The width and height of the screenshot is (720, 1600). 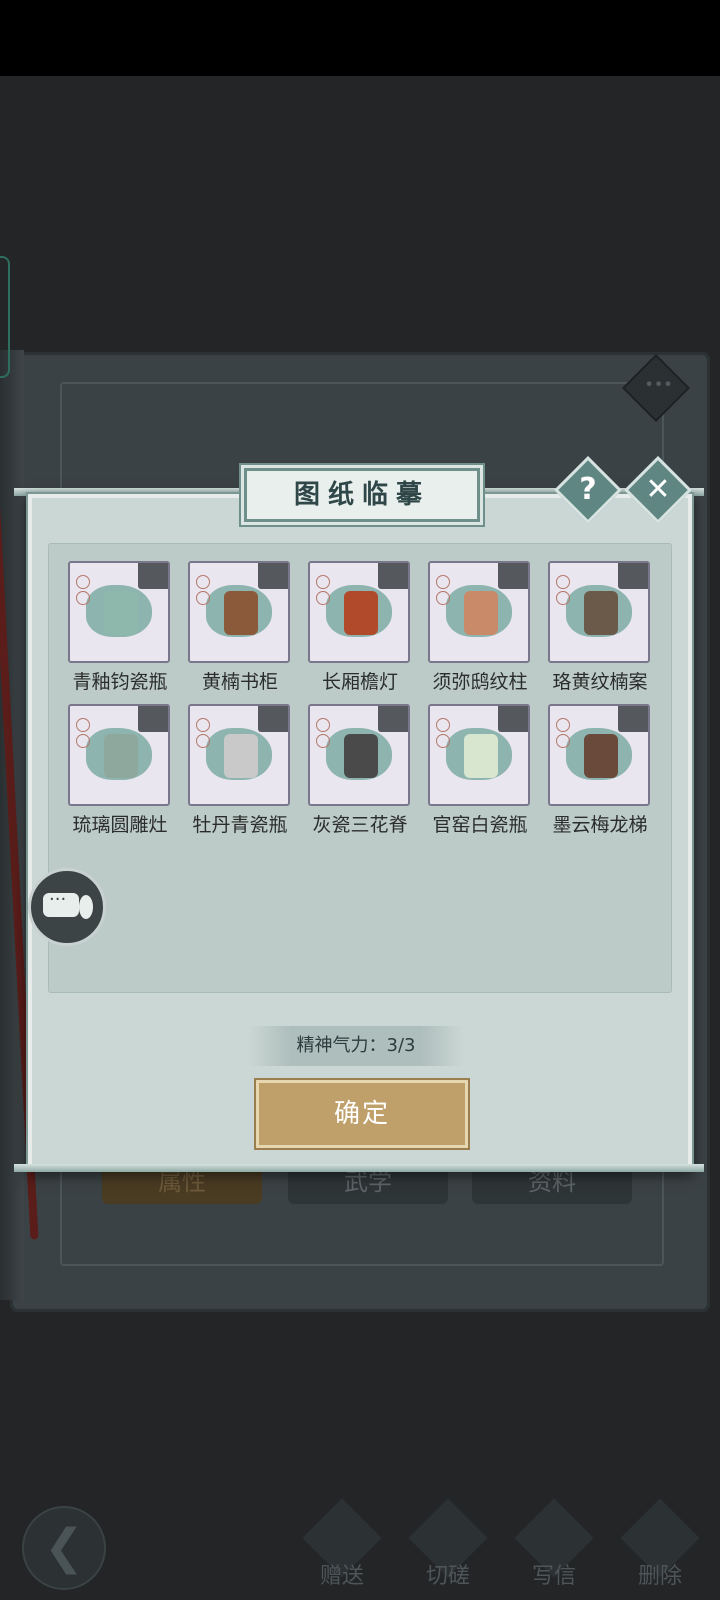 What do you see at coordinates (362, 1114) in the screenshot?
I see `confirm-button: 确定` at bounding box center [362, 1114].